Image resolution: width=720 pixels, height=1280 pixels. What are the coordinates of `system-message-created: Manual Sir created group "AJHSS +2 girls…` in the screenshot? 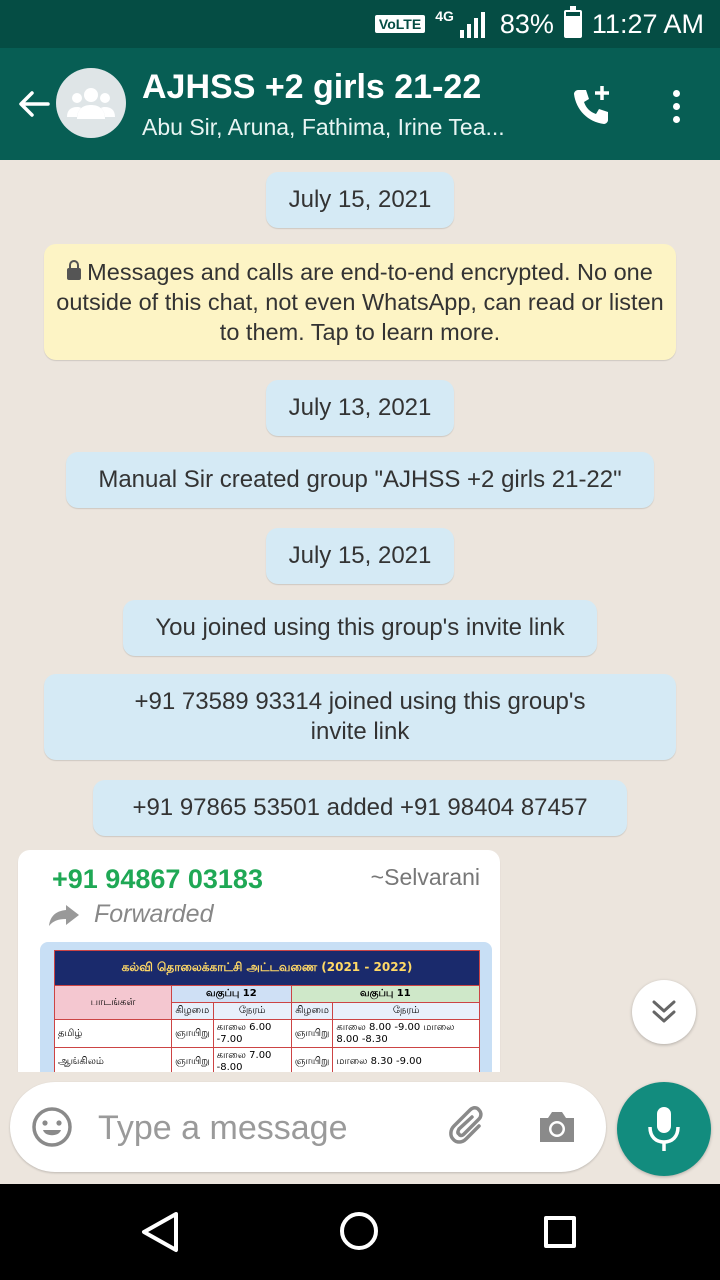 It's located at (360, 480).